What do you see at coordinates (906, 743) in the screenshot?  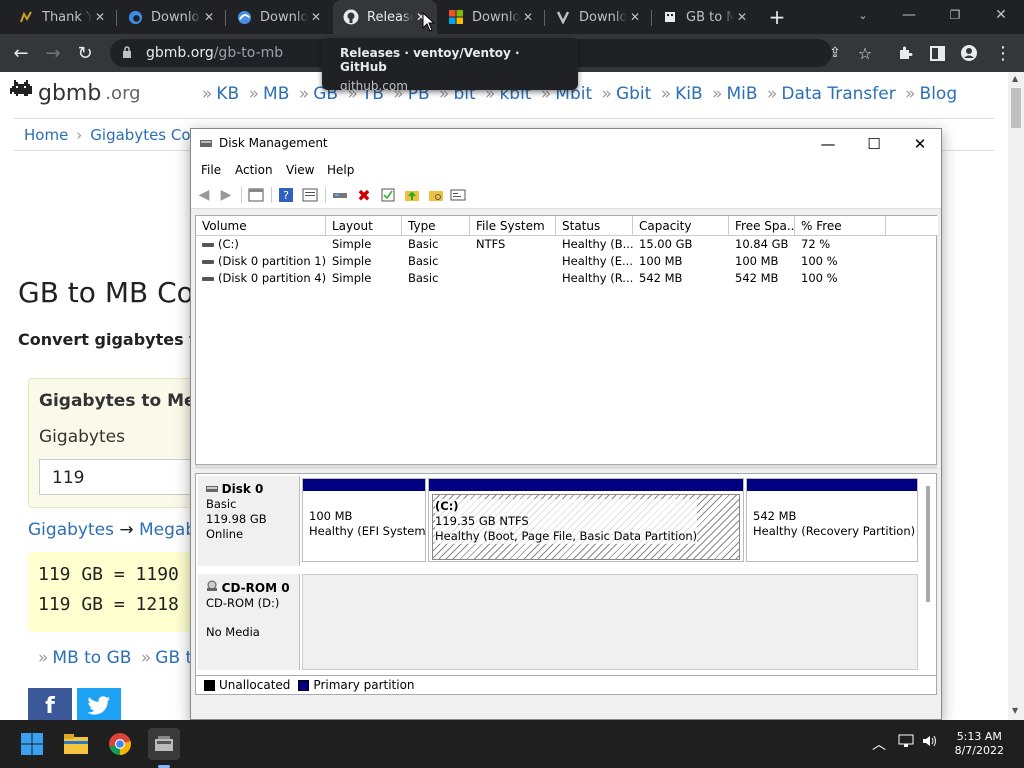 I see `network-icon` at bounding box center [906, 743].